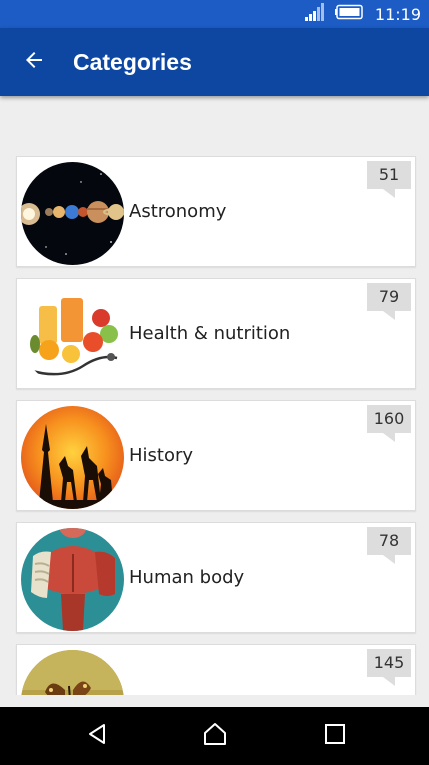  Describe the element at coordinates (187, 577) in the screenshot. I see `category-label: Human body` at that location.